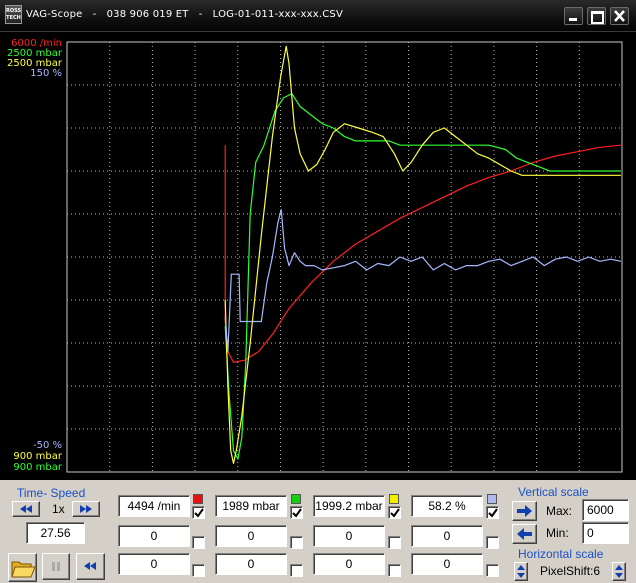 The image size is (636, 583). Describe the element at coordinates (51, 493) in the screenshot. I see `time-speed-label: Time- Speed` at that location.